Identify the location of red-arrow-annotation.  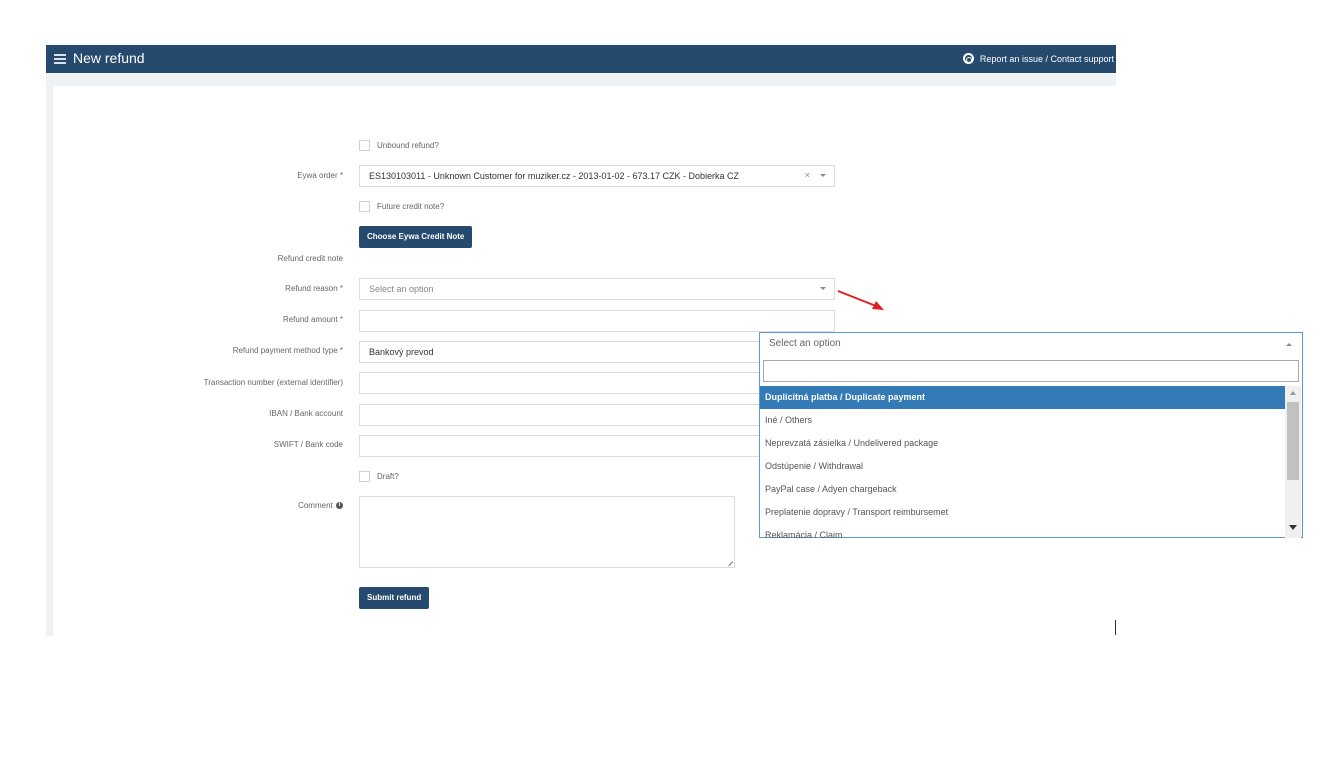
(860, 300).